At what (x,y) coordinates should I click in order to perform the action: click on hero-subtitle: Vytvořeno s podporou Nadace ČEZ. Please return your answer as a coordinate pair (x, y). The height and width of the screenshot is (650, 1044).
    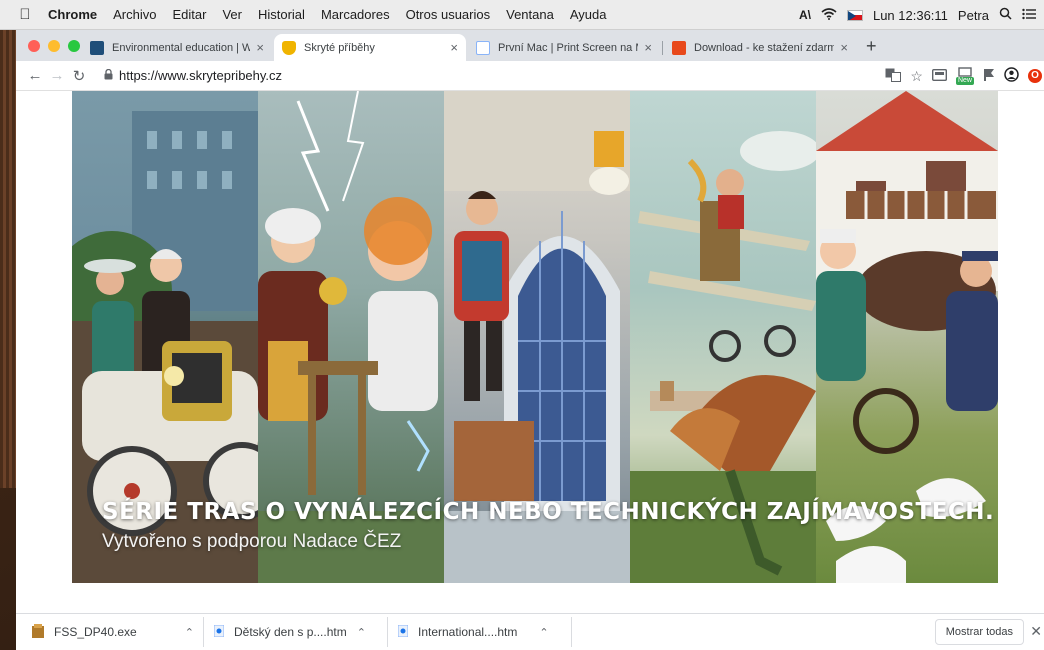
    Looking at the image, I should click on (252, 541).